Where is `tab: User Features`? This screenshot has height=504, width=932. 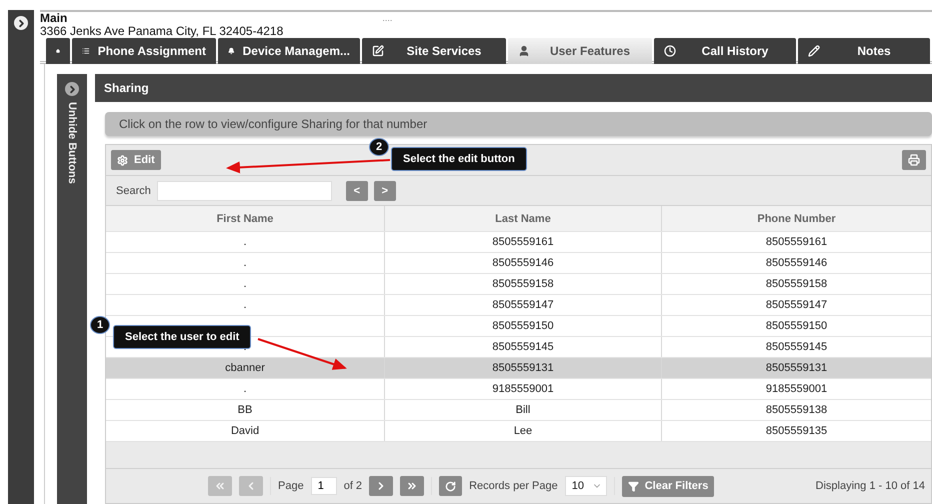 tab: User Features is located at coordinates (580, 51).